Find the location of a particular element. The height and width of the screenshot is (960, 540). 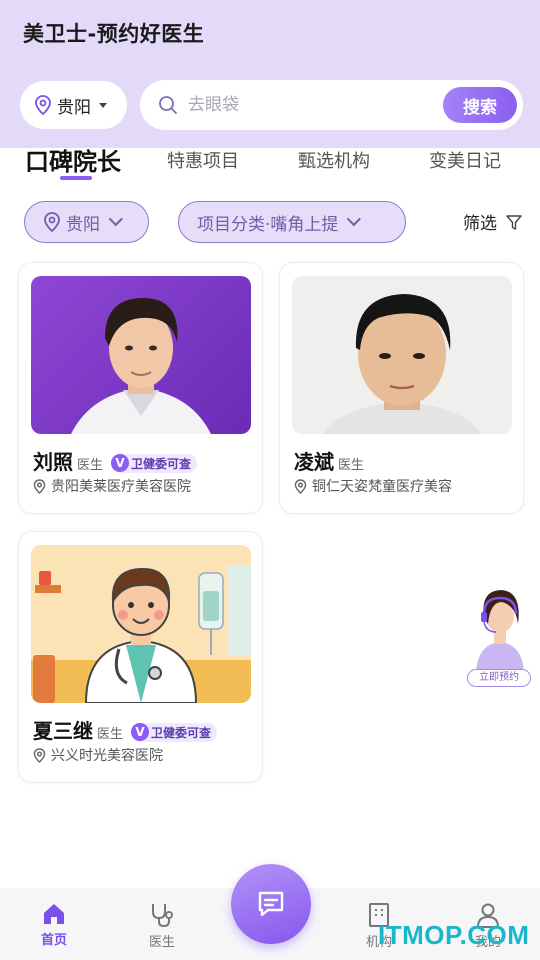

doctor-name: 夏三继 is located at coordinates (63, 731).